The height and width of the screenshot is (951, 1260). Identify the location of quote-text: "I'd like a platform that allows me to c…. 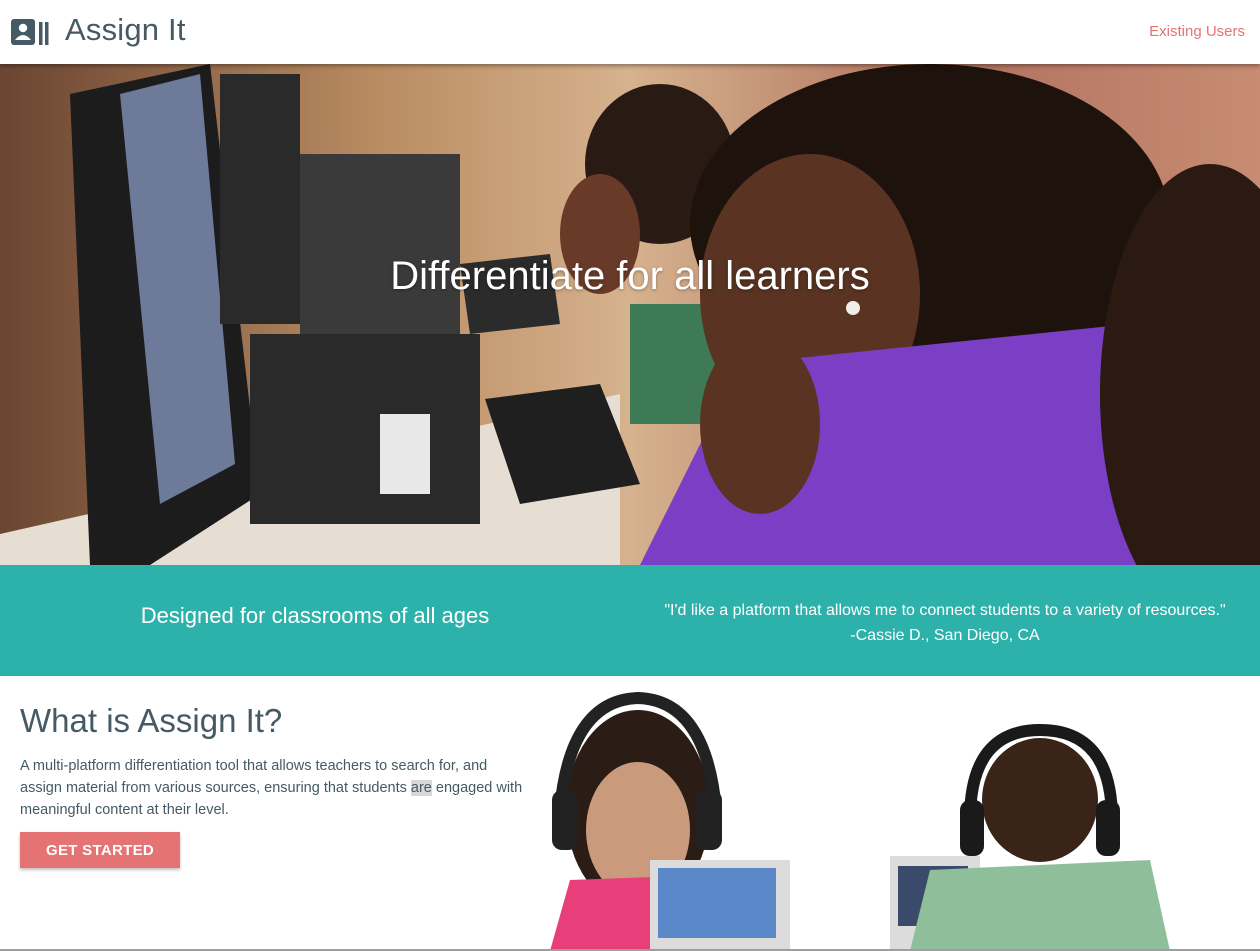
(945, 610).